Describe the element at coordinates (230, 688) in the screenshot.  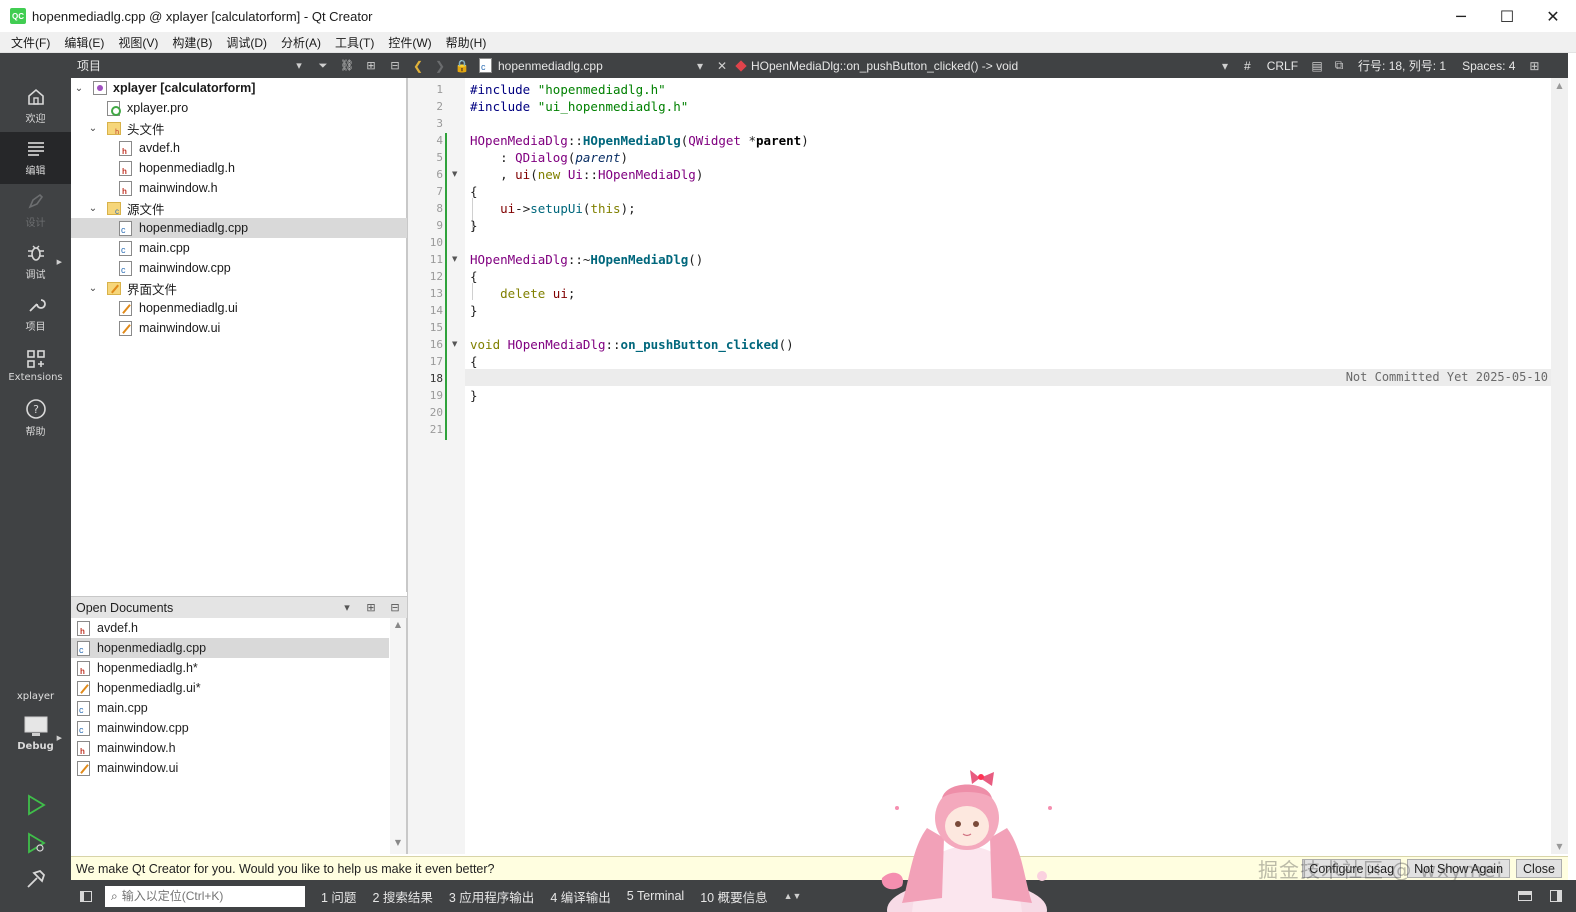
I see `open-document-item: hopenmediadlg.ui*` at that location.